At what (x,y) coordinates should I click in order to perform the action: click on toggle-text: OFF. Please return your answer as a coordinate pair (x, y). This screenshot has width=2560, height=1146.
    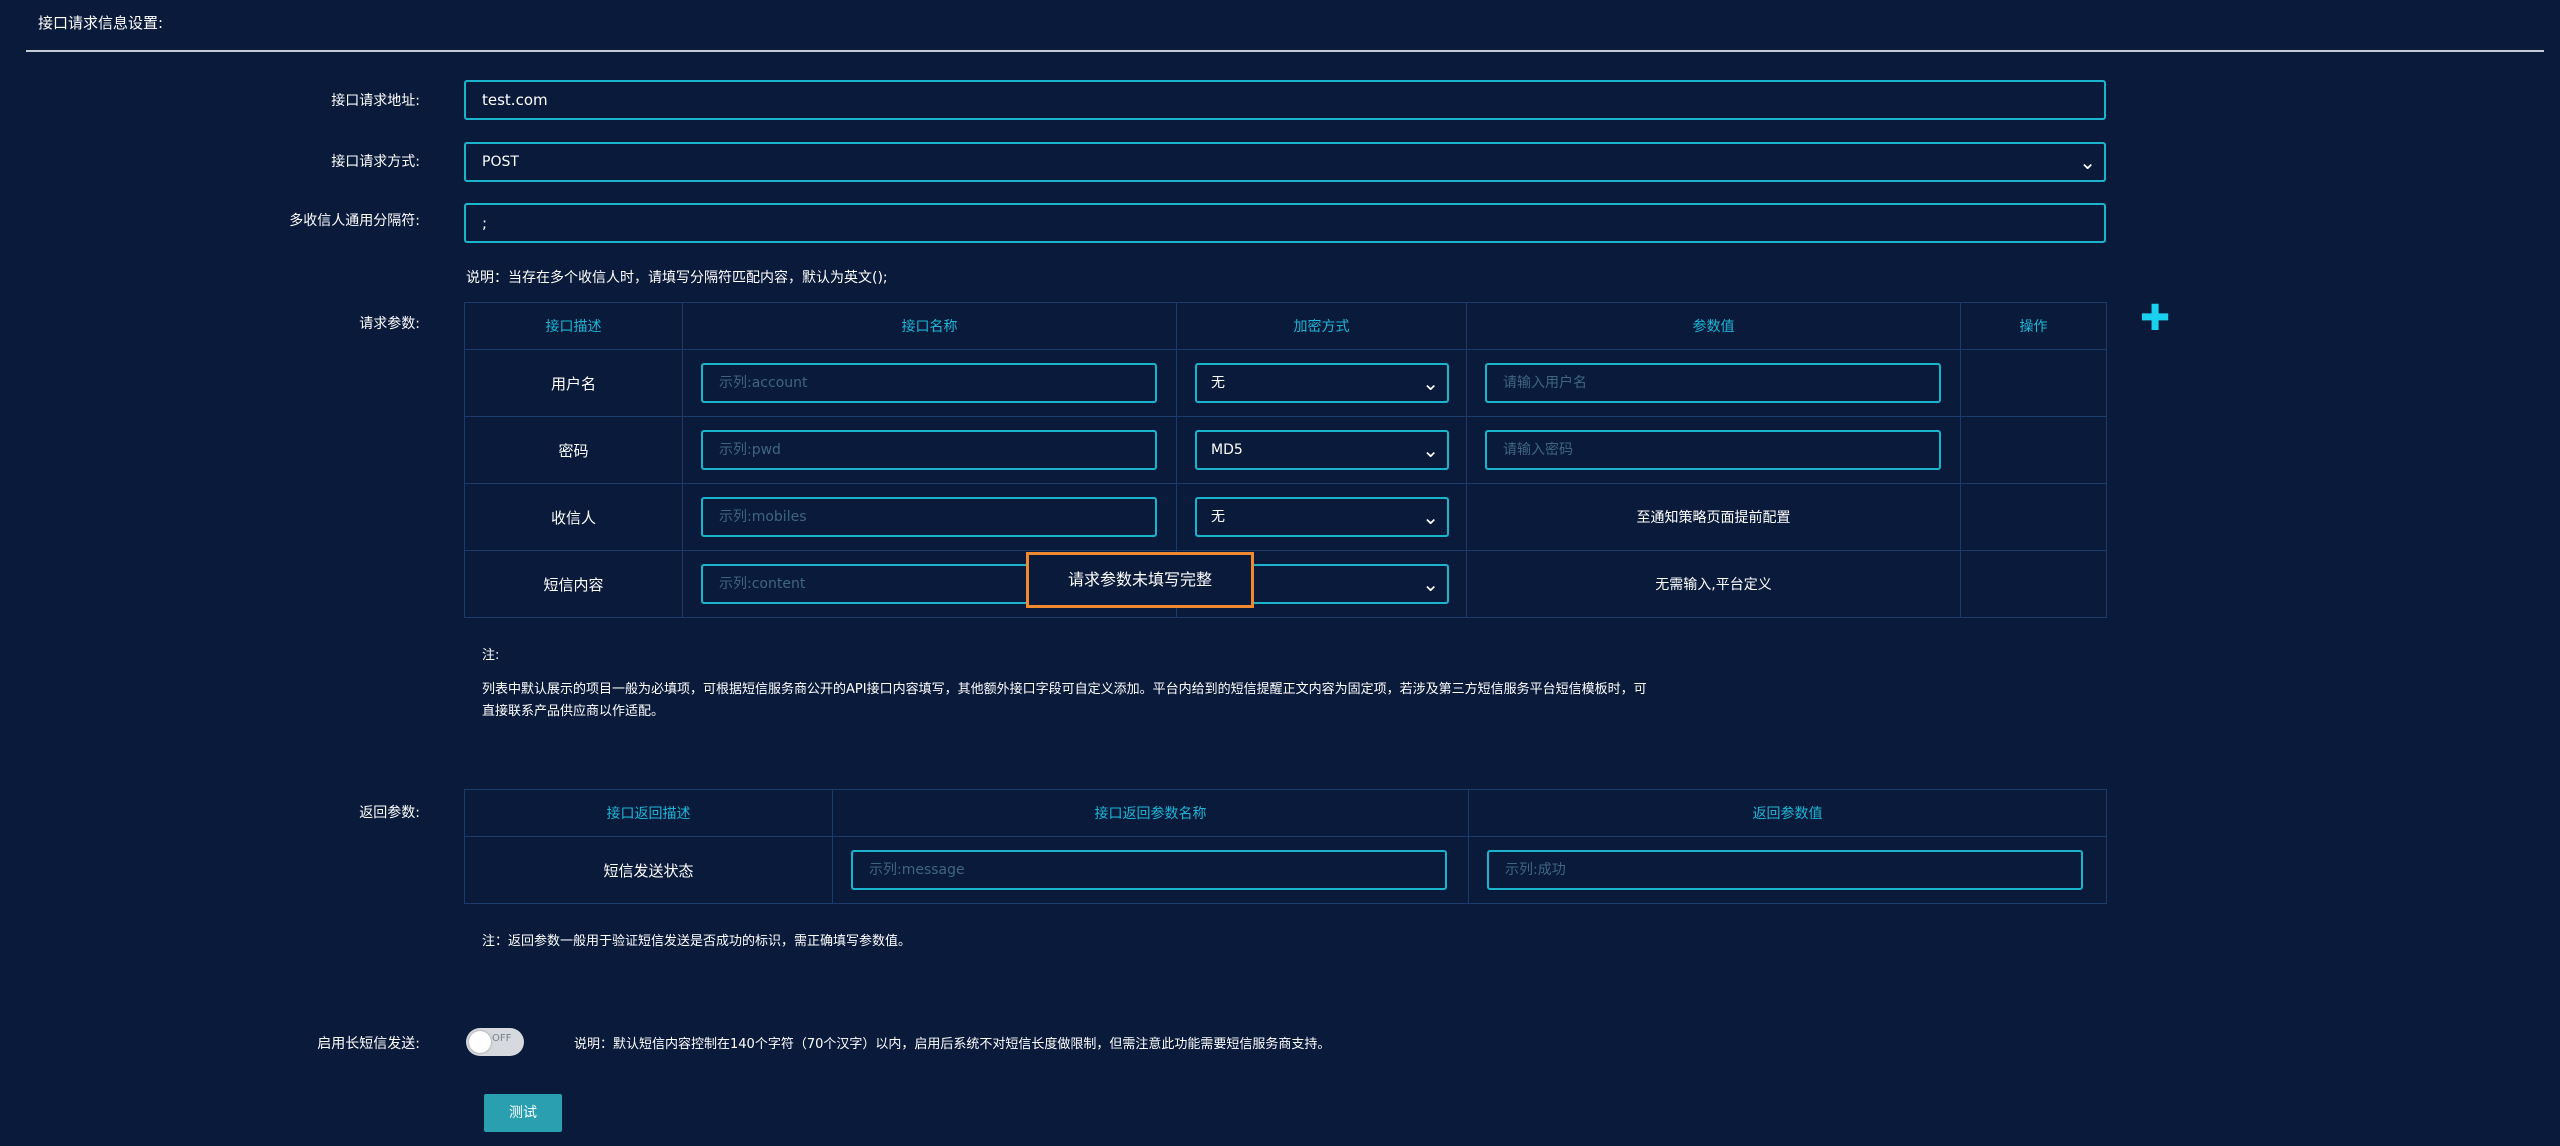
    Looking at the image, I should click on (502, 1038).